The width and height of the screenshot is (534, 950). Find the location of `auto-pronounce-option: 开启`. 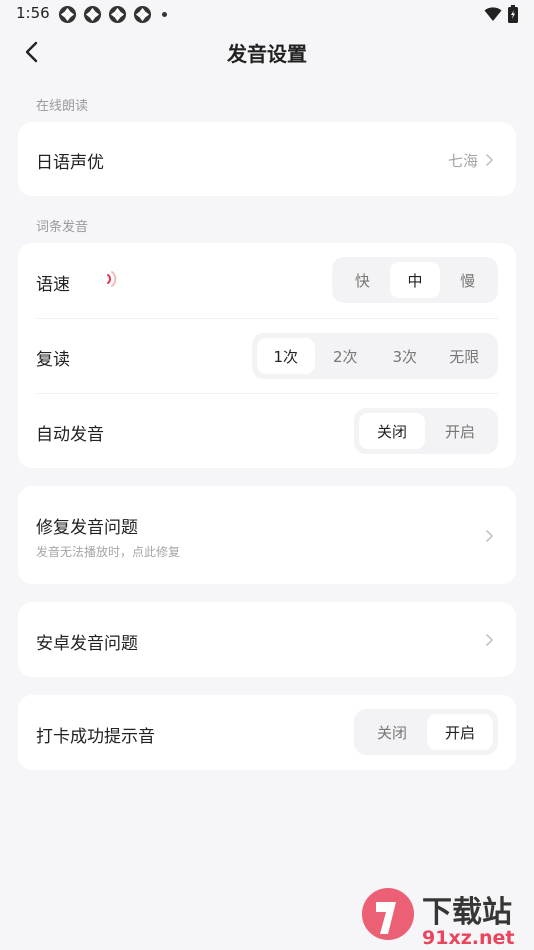

auto-pronounce-option: 开启 is located at coordinates (460, 431).